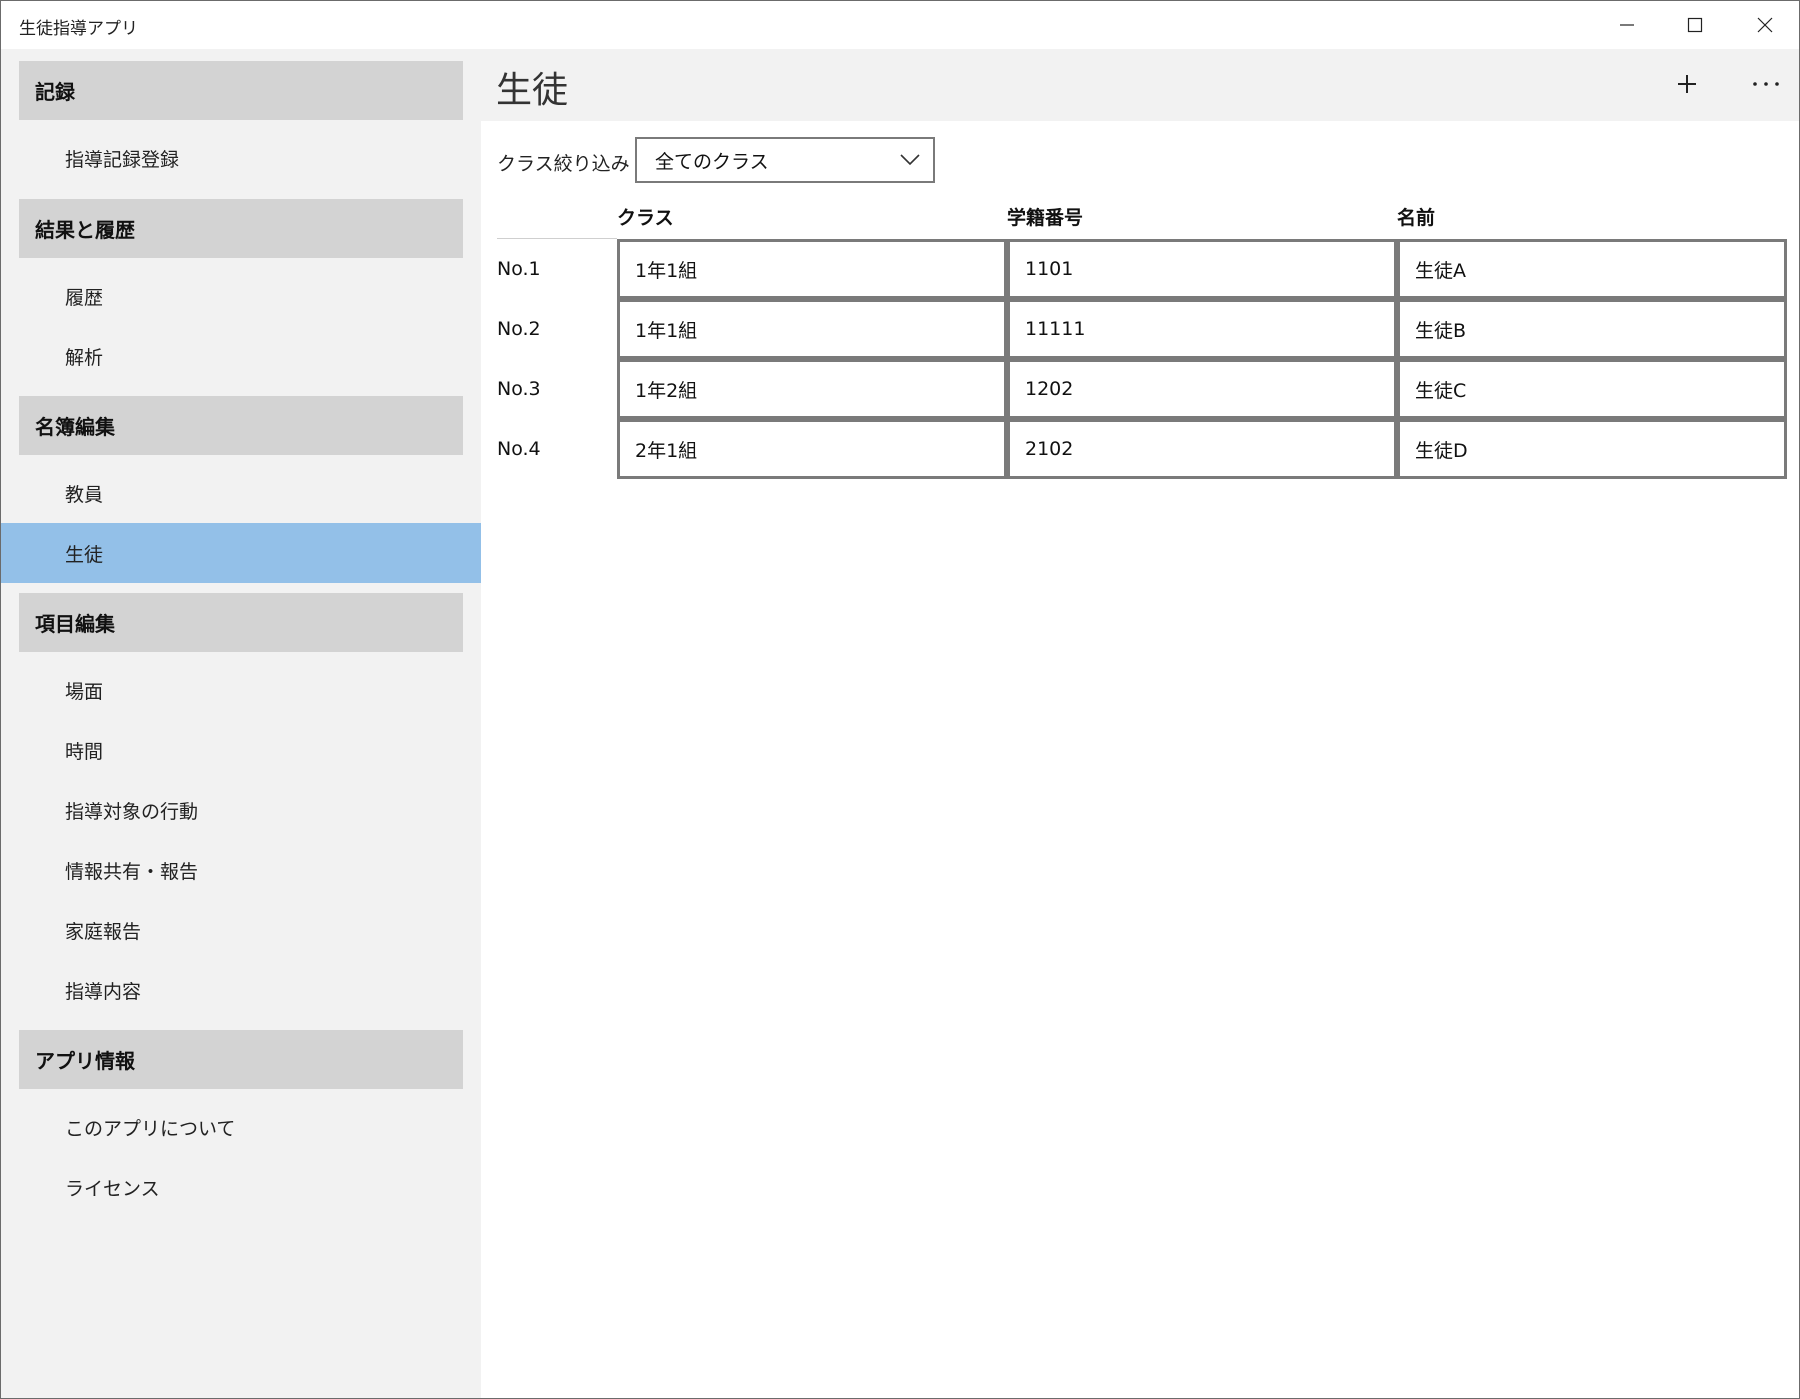 The image size is (1800, 1399). I want to click on class-filter-label: クラス絞り込み, so click(563, 164).